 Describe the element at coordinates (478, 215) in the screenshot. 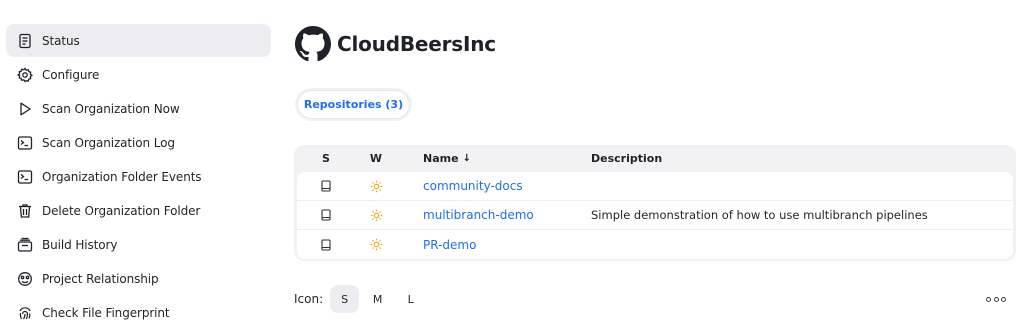

I see `repo-link: multibranch-demo` at that location.